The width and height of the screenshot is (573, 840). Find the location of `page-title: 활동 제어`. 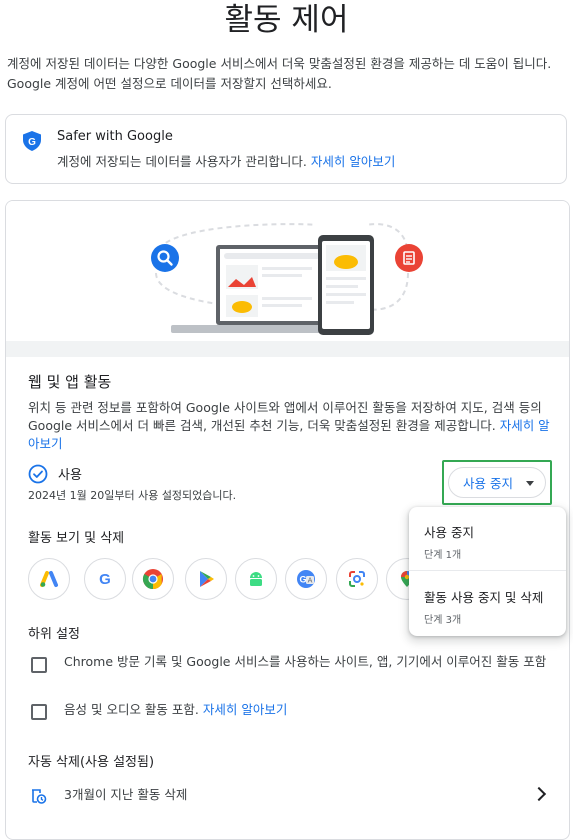

page-title: 활동 제어 is located at coordinates (286, 20).